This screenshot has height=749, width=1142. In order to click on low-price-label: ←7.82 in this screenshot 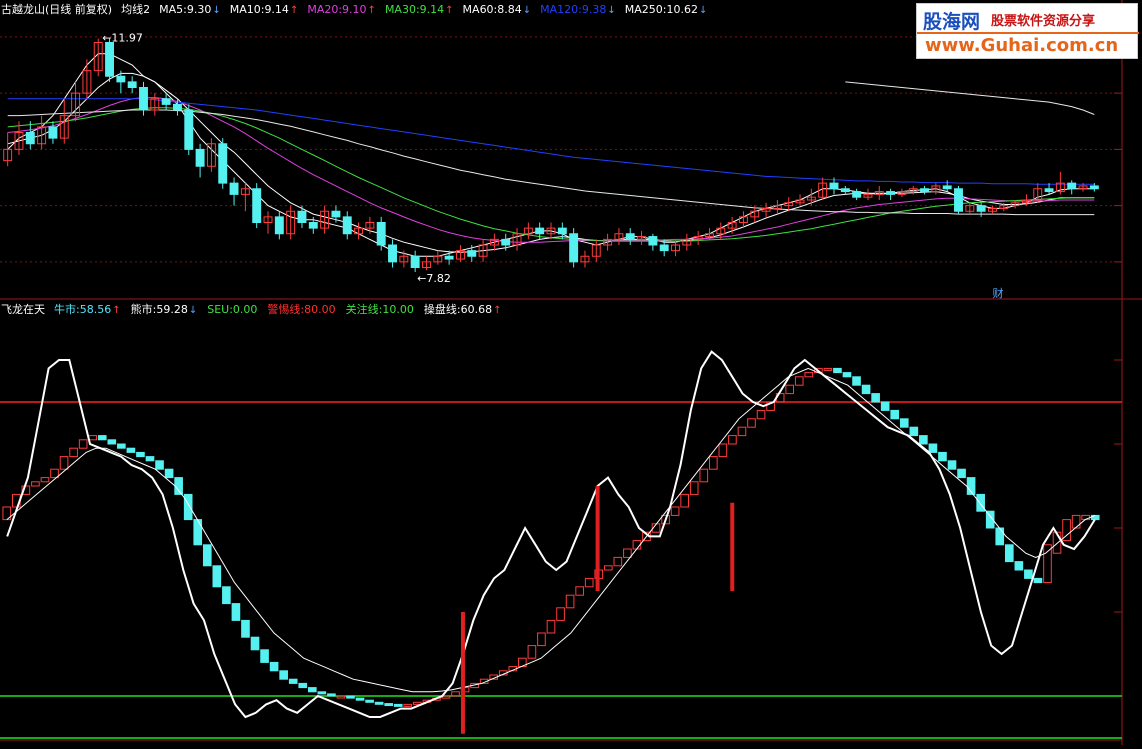, I will do `click(434, 278)`.